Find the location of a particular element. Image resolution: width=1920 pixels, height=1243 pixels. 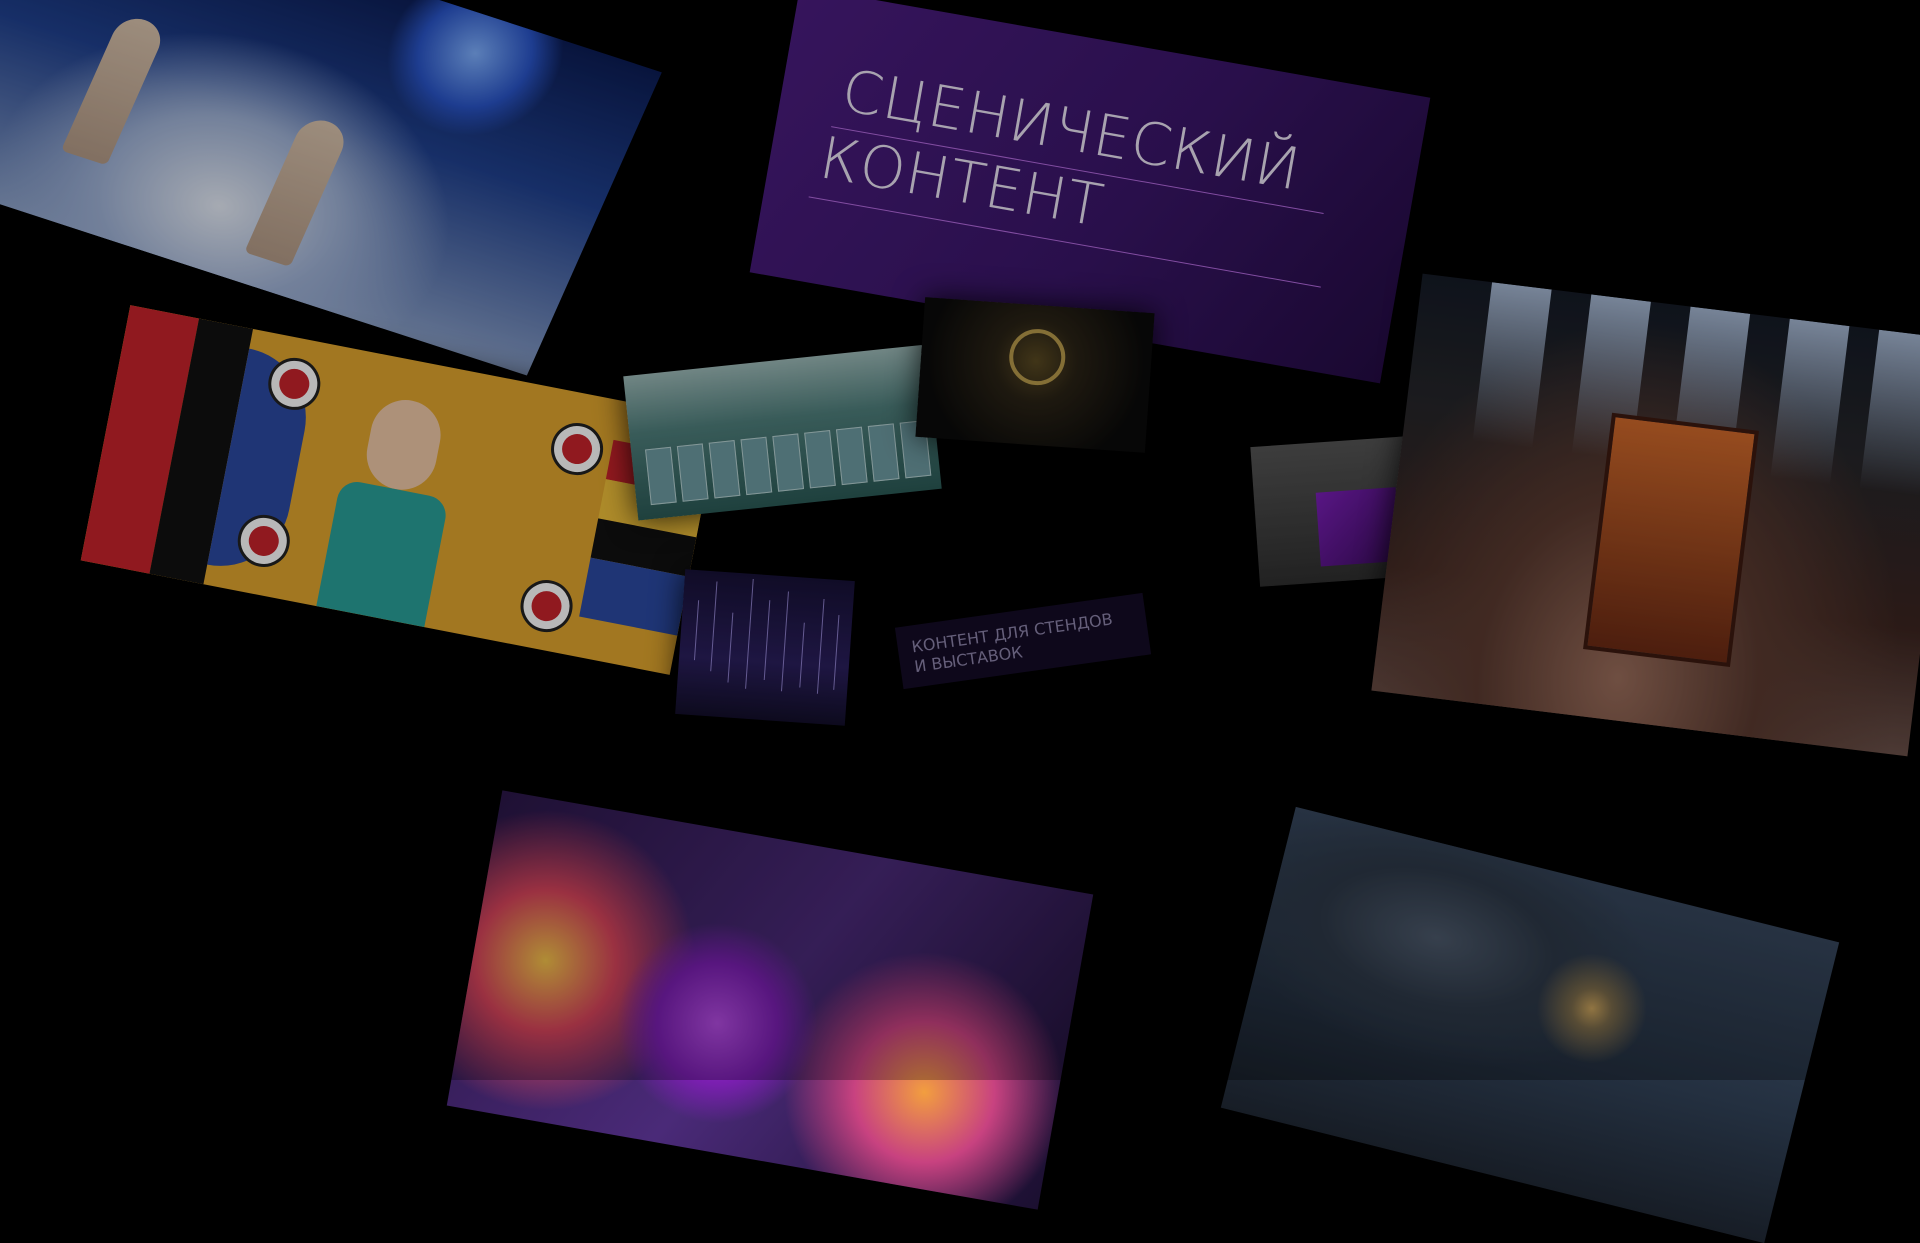

stage-photo-card is located at coordinates (331, 188).